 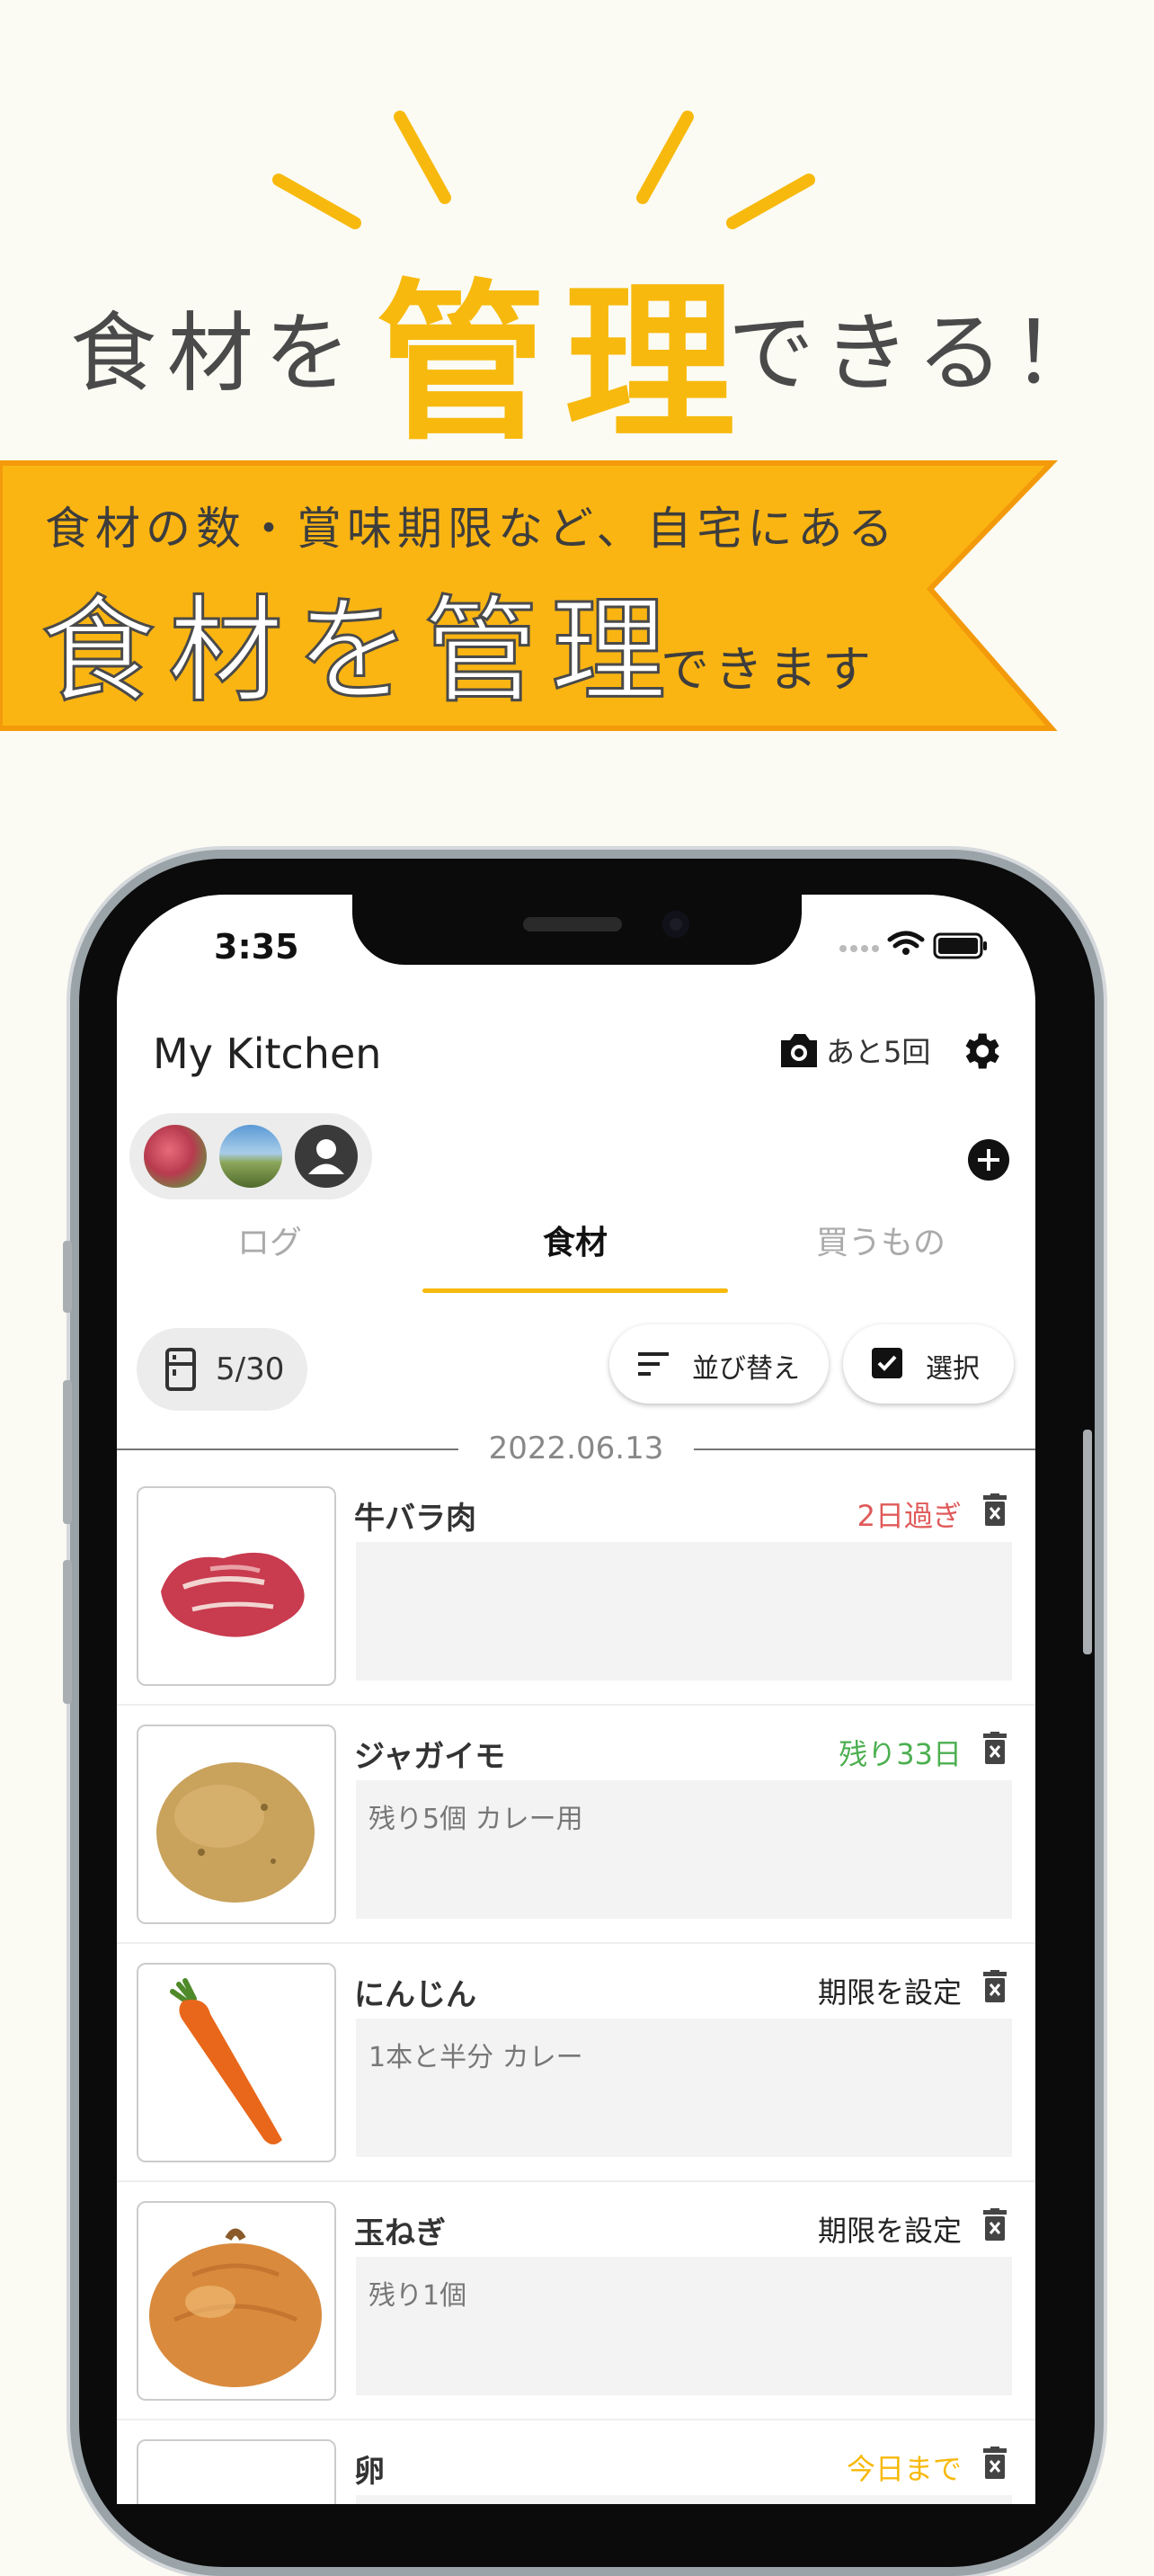 What do you see at coordinates (250, 1369) in the screenshot?
I see `stock-count: 5/30` at bounding box center [250, 1369].